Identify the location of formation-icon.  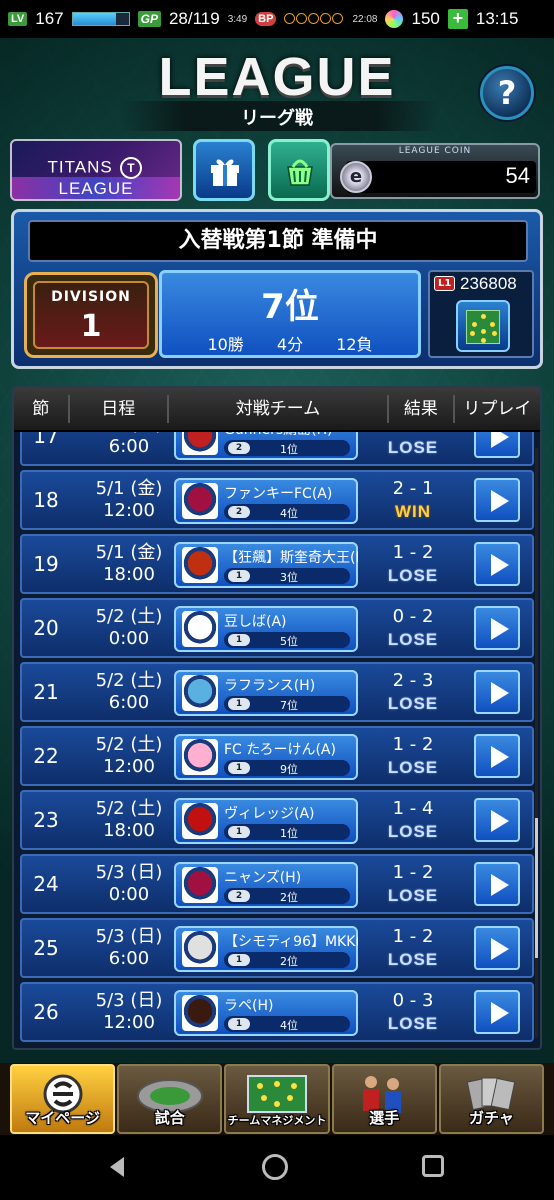
(483, 327).